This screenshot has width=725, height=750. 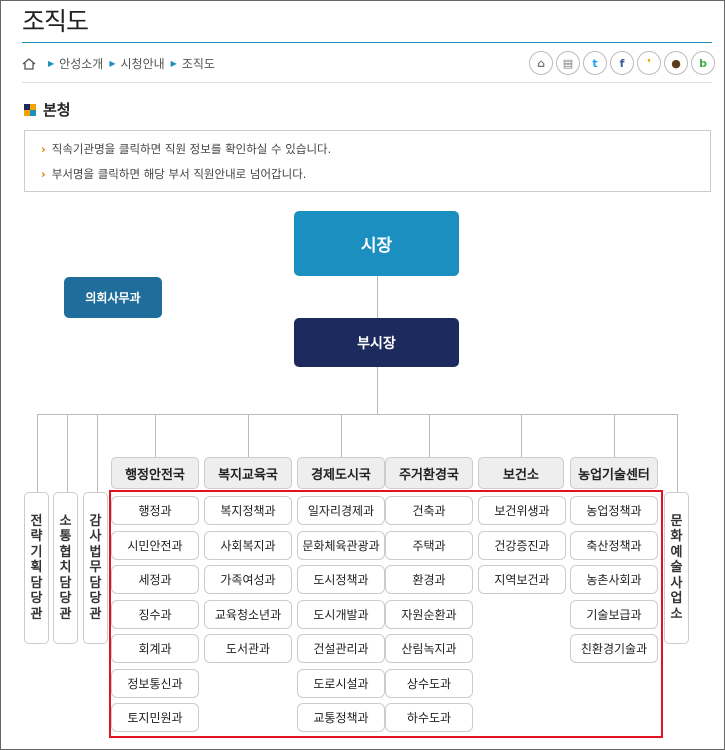 I want to click on breadcrumb-item: 시청안내, so click(x=142, y=63).